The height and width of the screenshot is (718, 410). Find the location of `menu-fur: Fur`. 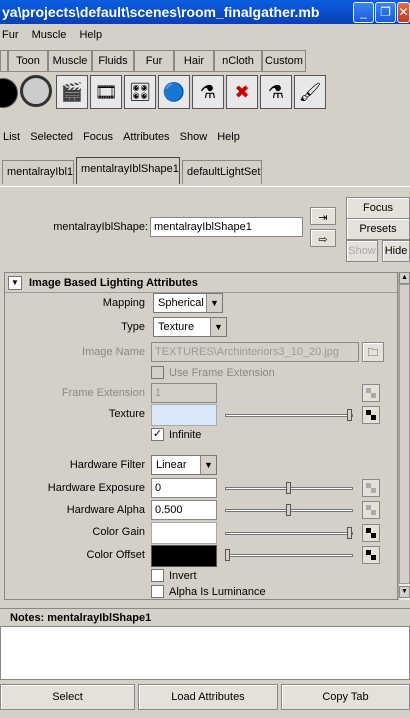

menu-fur: Fur is located at coordinates (10, 35).